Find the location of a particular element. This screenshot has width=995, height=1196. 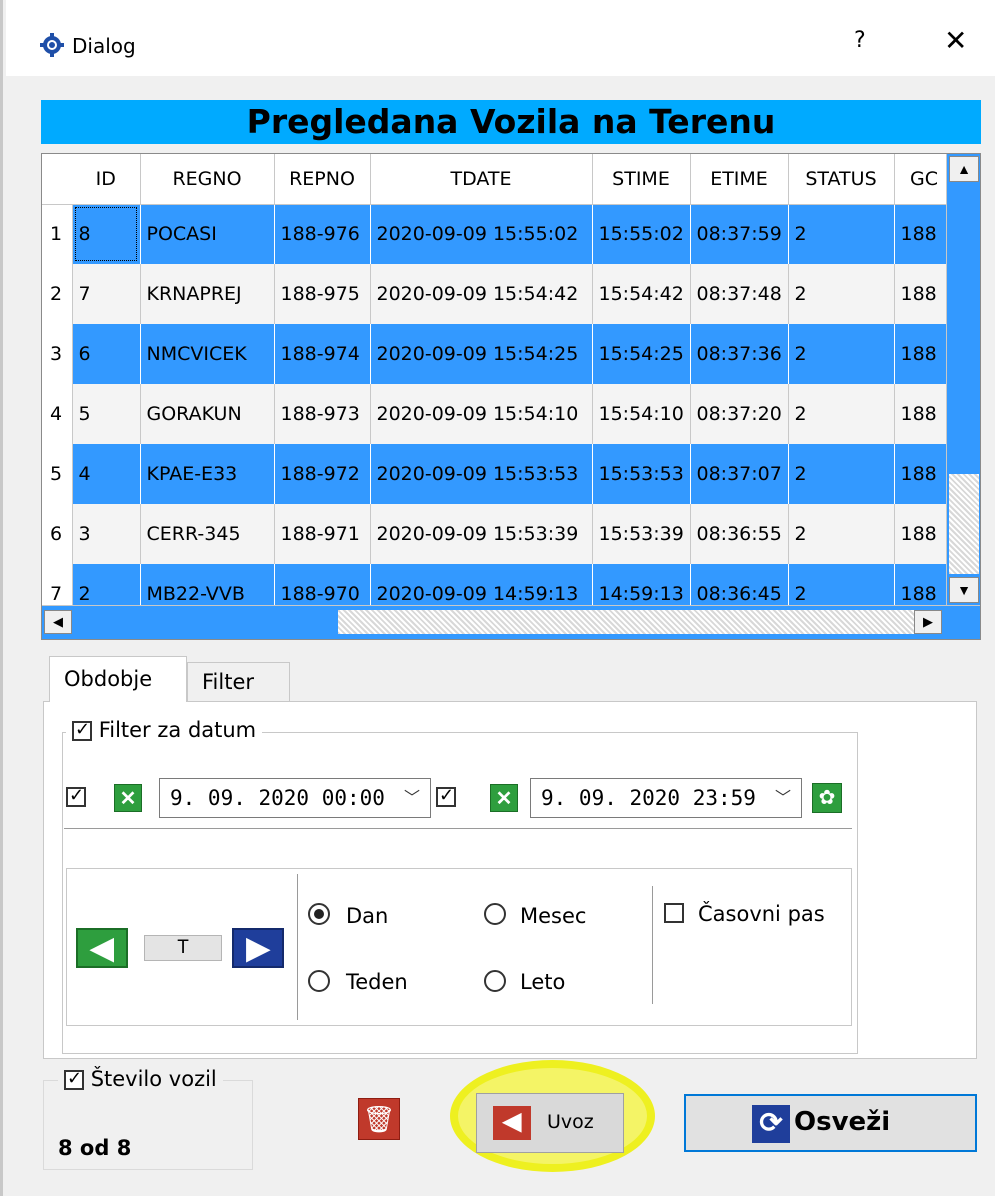

clear-from-icon: ✕ is located at coordinates (128, 798).